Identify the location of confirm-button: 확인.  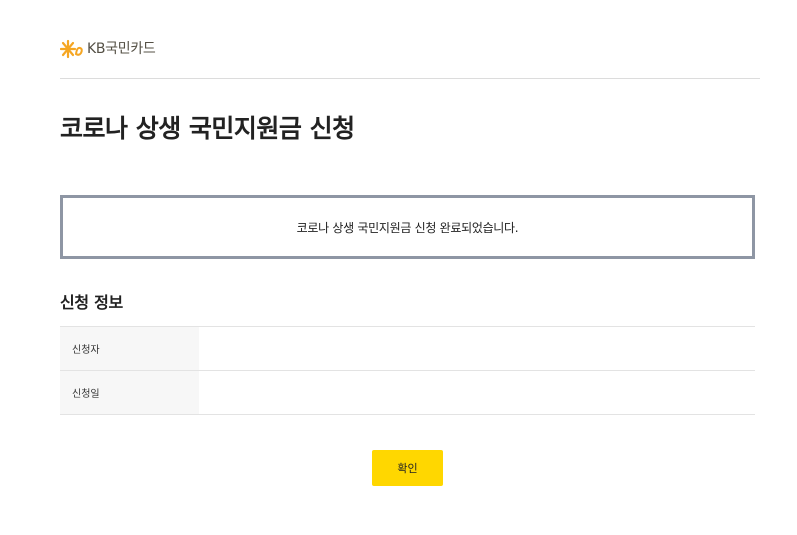
(407, 468).